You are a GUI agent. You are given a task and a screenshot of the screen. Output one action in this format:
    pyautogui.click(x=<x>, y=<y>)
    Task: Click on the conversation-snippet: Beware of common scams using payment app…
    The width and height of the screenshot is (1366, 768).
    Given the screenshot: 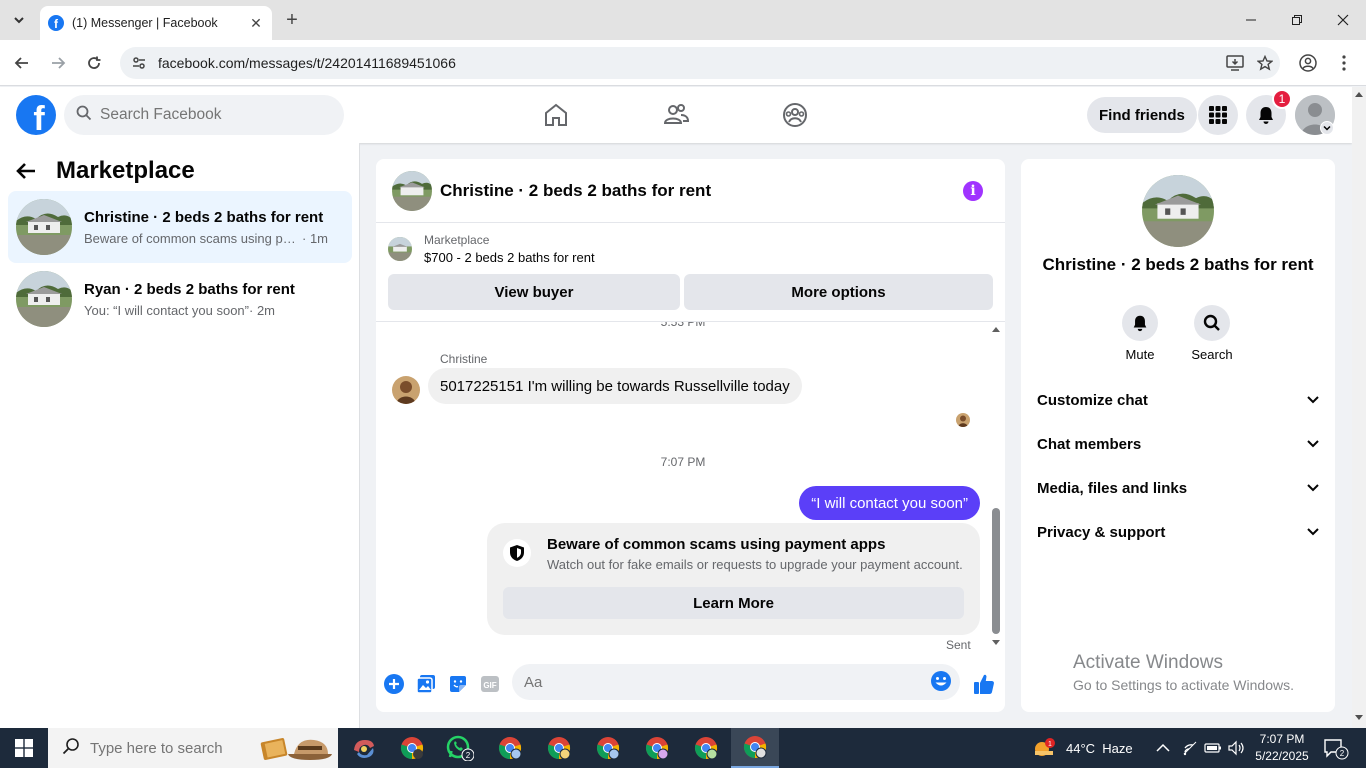 What is the action you would take?
    pyautogui.click(x=193, y=238)
    